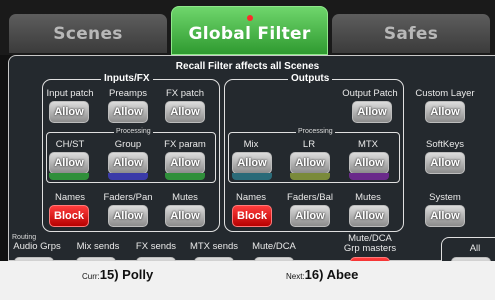 Image resolution: width=495 pixels, height=300 pixels. I want to click on fx-param-label: FX param, so click(185, 144).